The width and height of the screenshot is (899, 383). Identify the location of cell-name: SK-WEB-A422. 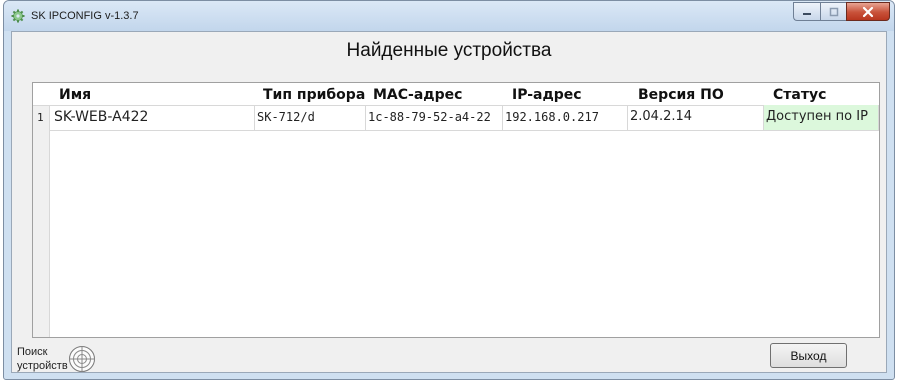
(152, 118).